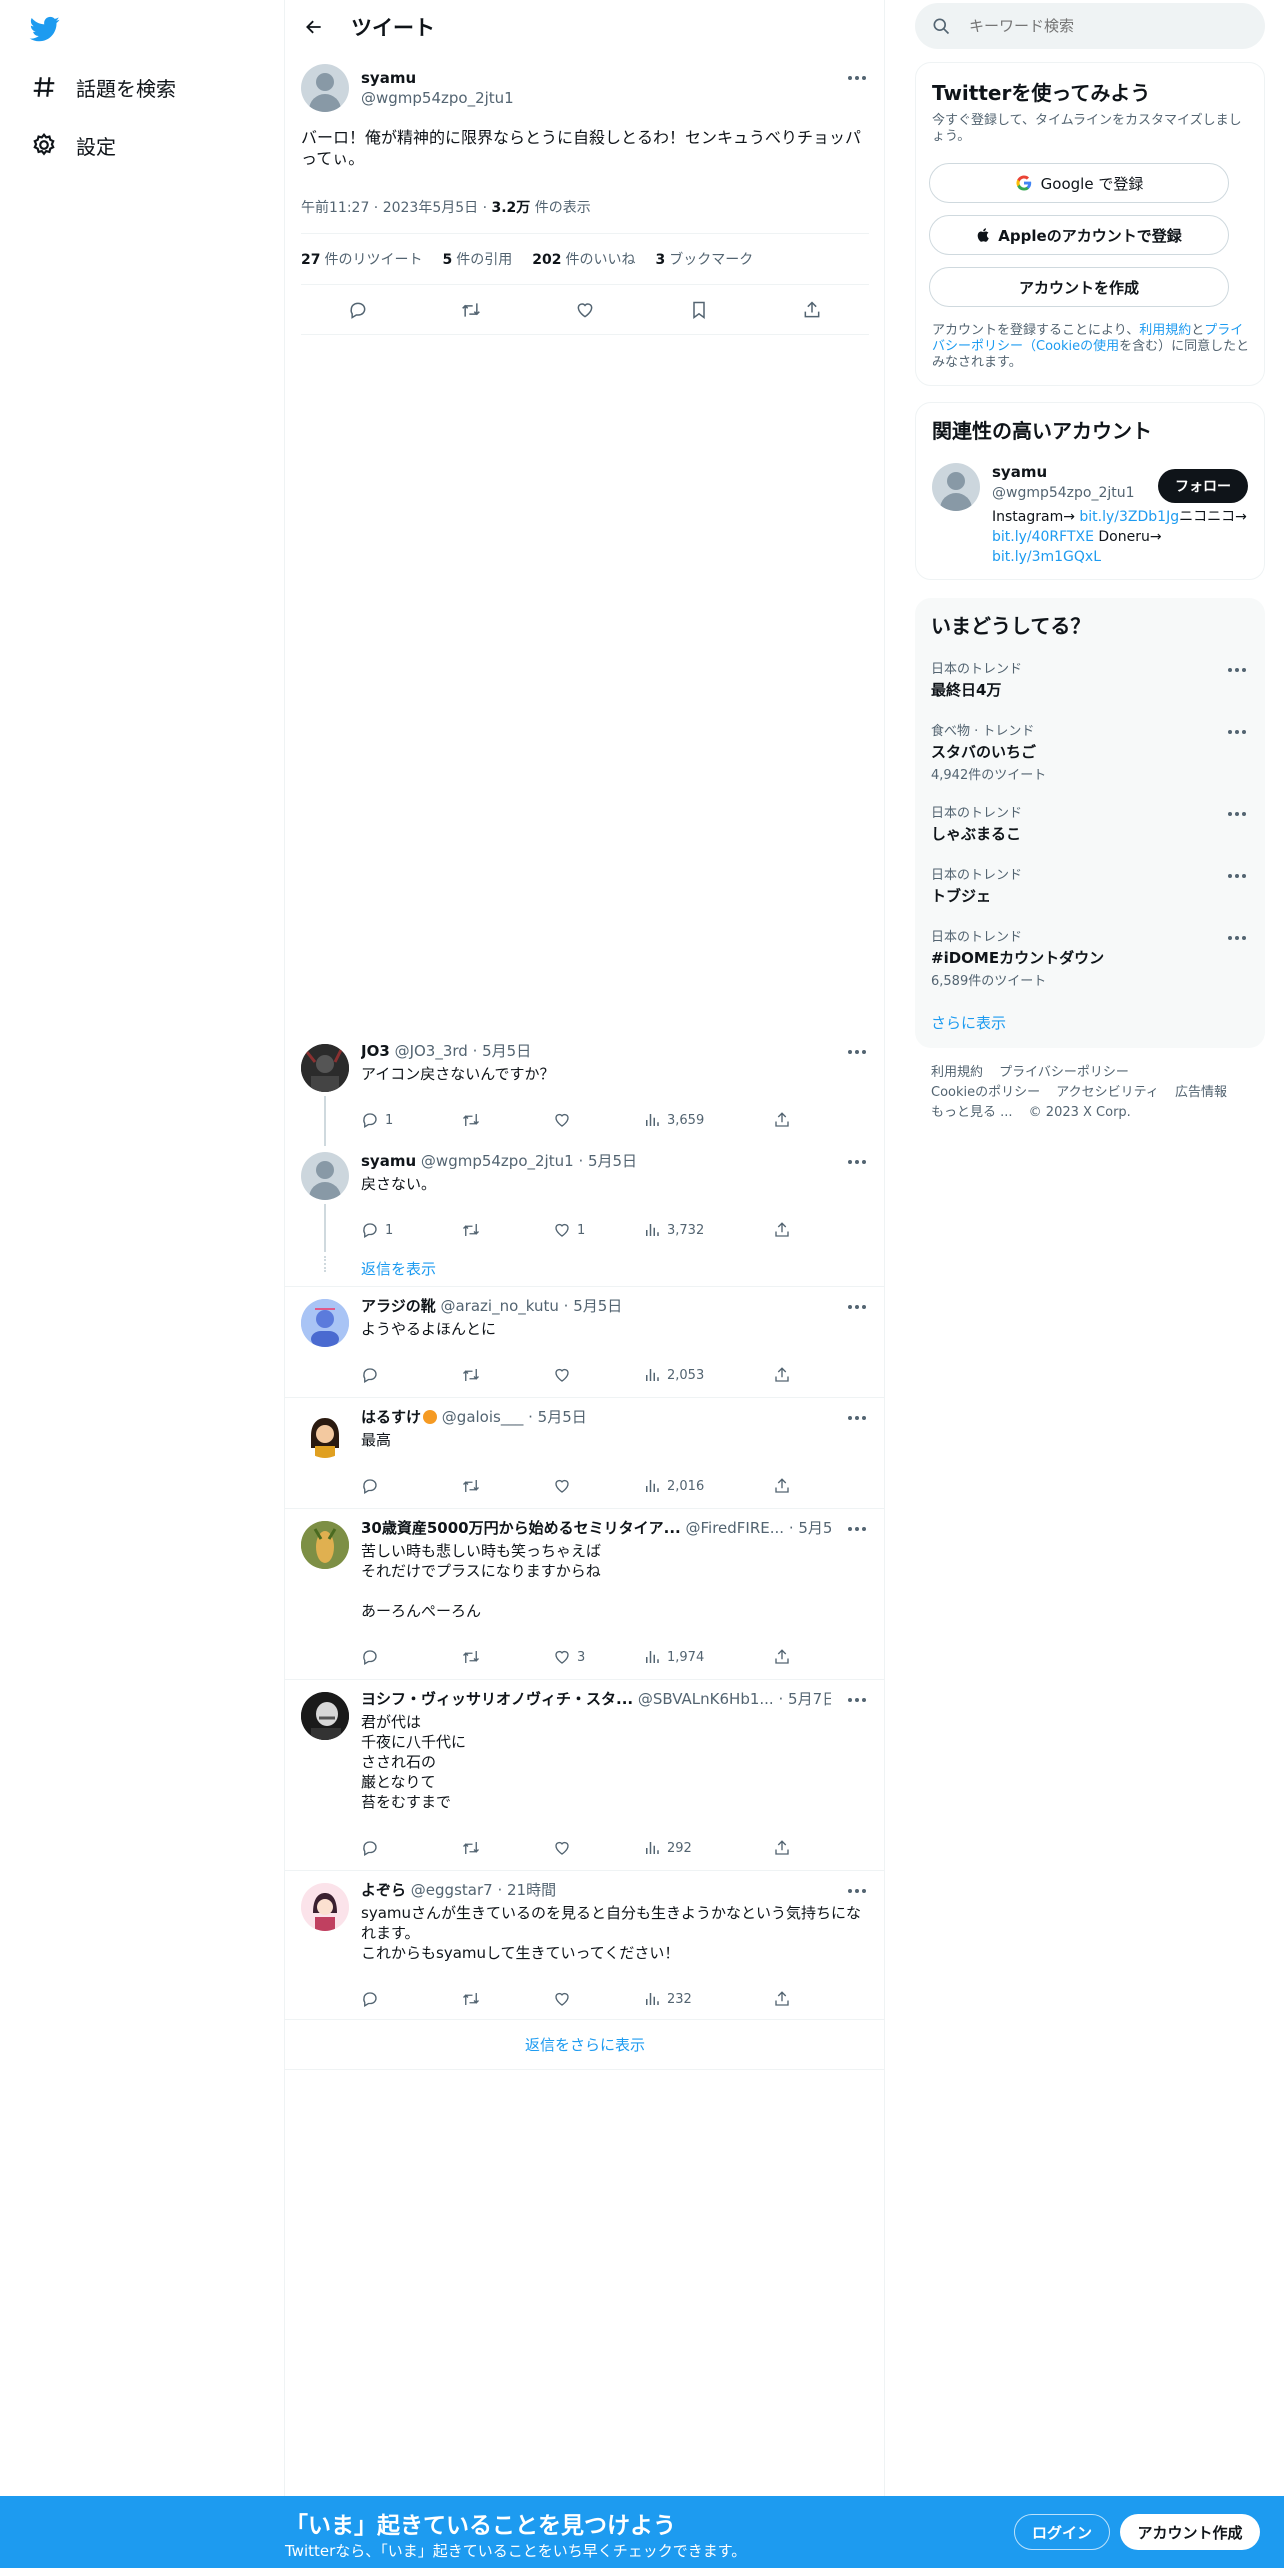 Image resolution: width=1284 pixels, height=2568 pixels. I want to click on stat-likes: 202 件のいいね, so click(583, 259).